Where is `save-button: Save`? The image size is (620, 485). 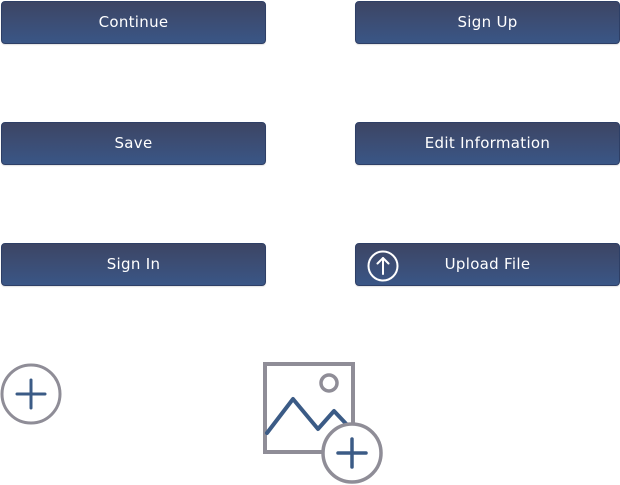 save-button: Save is located at coordinates (133, 143).